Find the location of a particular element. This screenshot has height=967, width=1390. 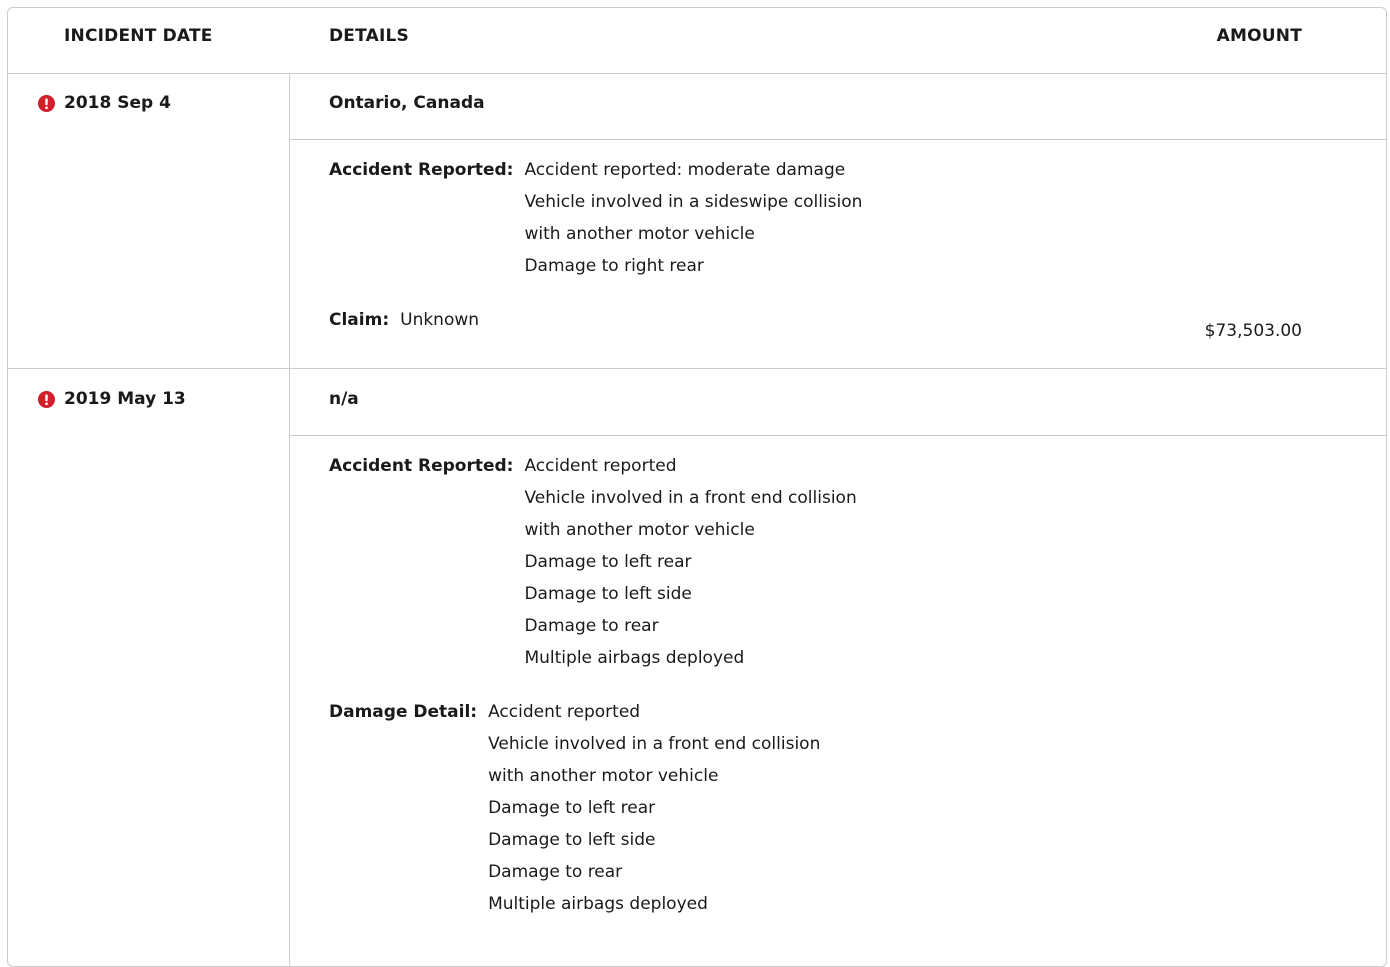

header-incident-date: INCIDENT DATE is located at coordinates (138, 36).